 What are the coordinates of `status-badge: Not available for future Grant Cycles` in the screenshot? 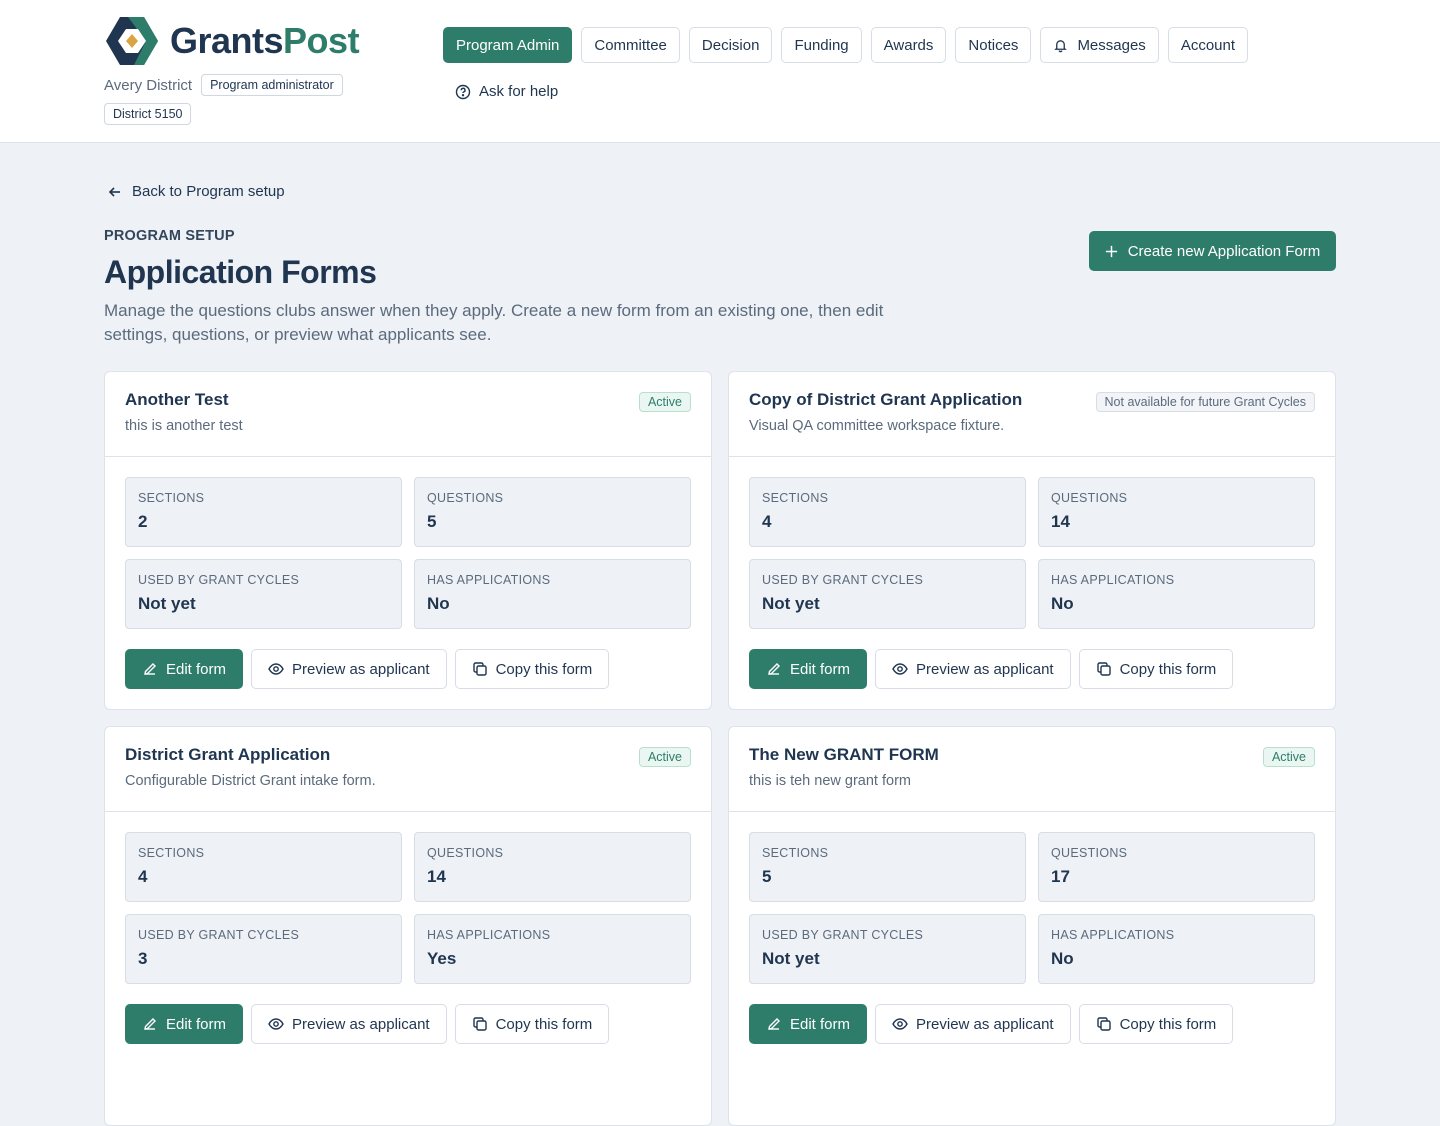 It's located at (1205, 402).